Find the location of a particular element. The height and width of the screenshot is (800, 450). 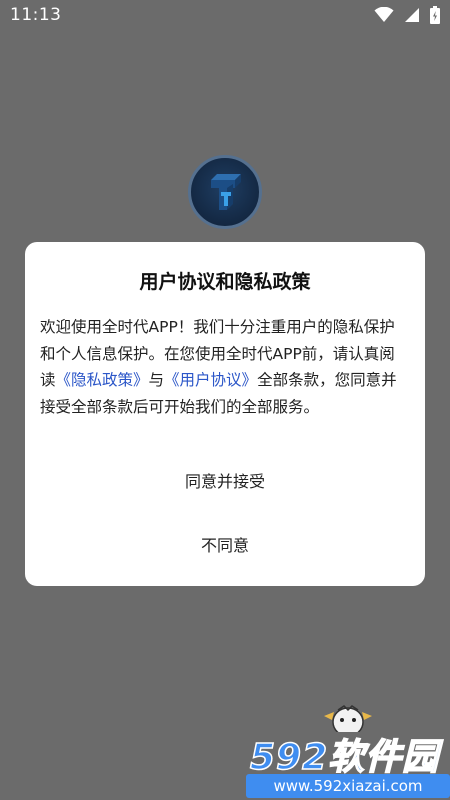

app-logo-icon is located at coordinates (226, 192).